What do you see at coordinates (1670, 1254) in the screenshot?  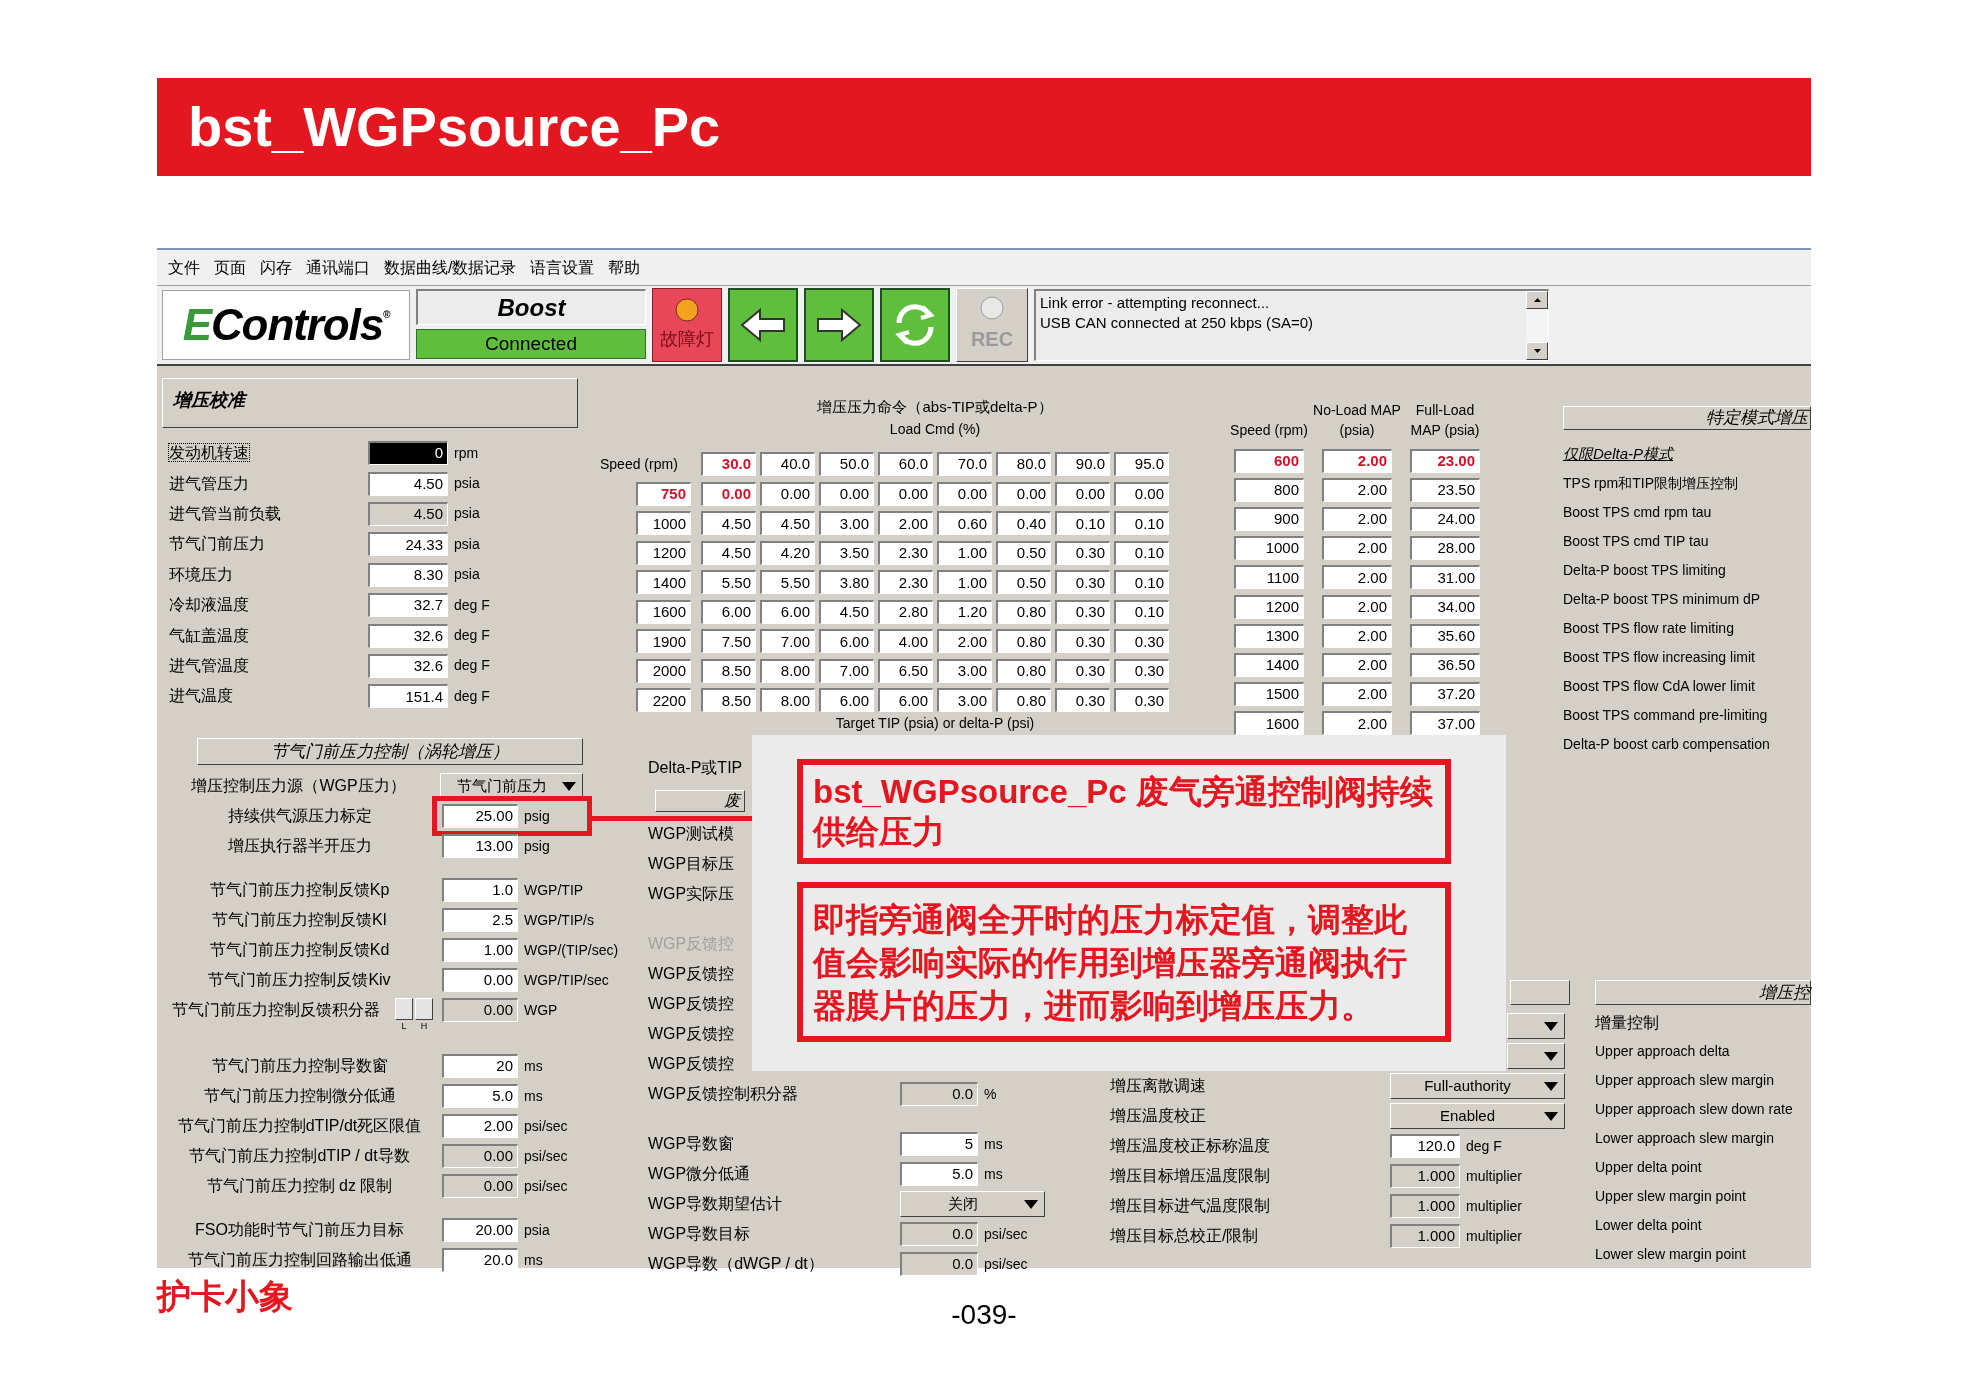 I see `control-item: Lower slew margin point` at bounding box center [1670, 1254].